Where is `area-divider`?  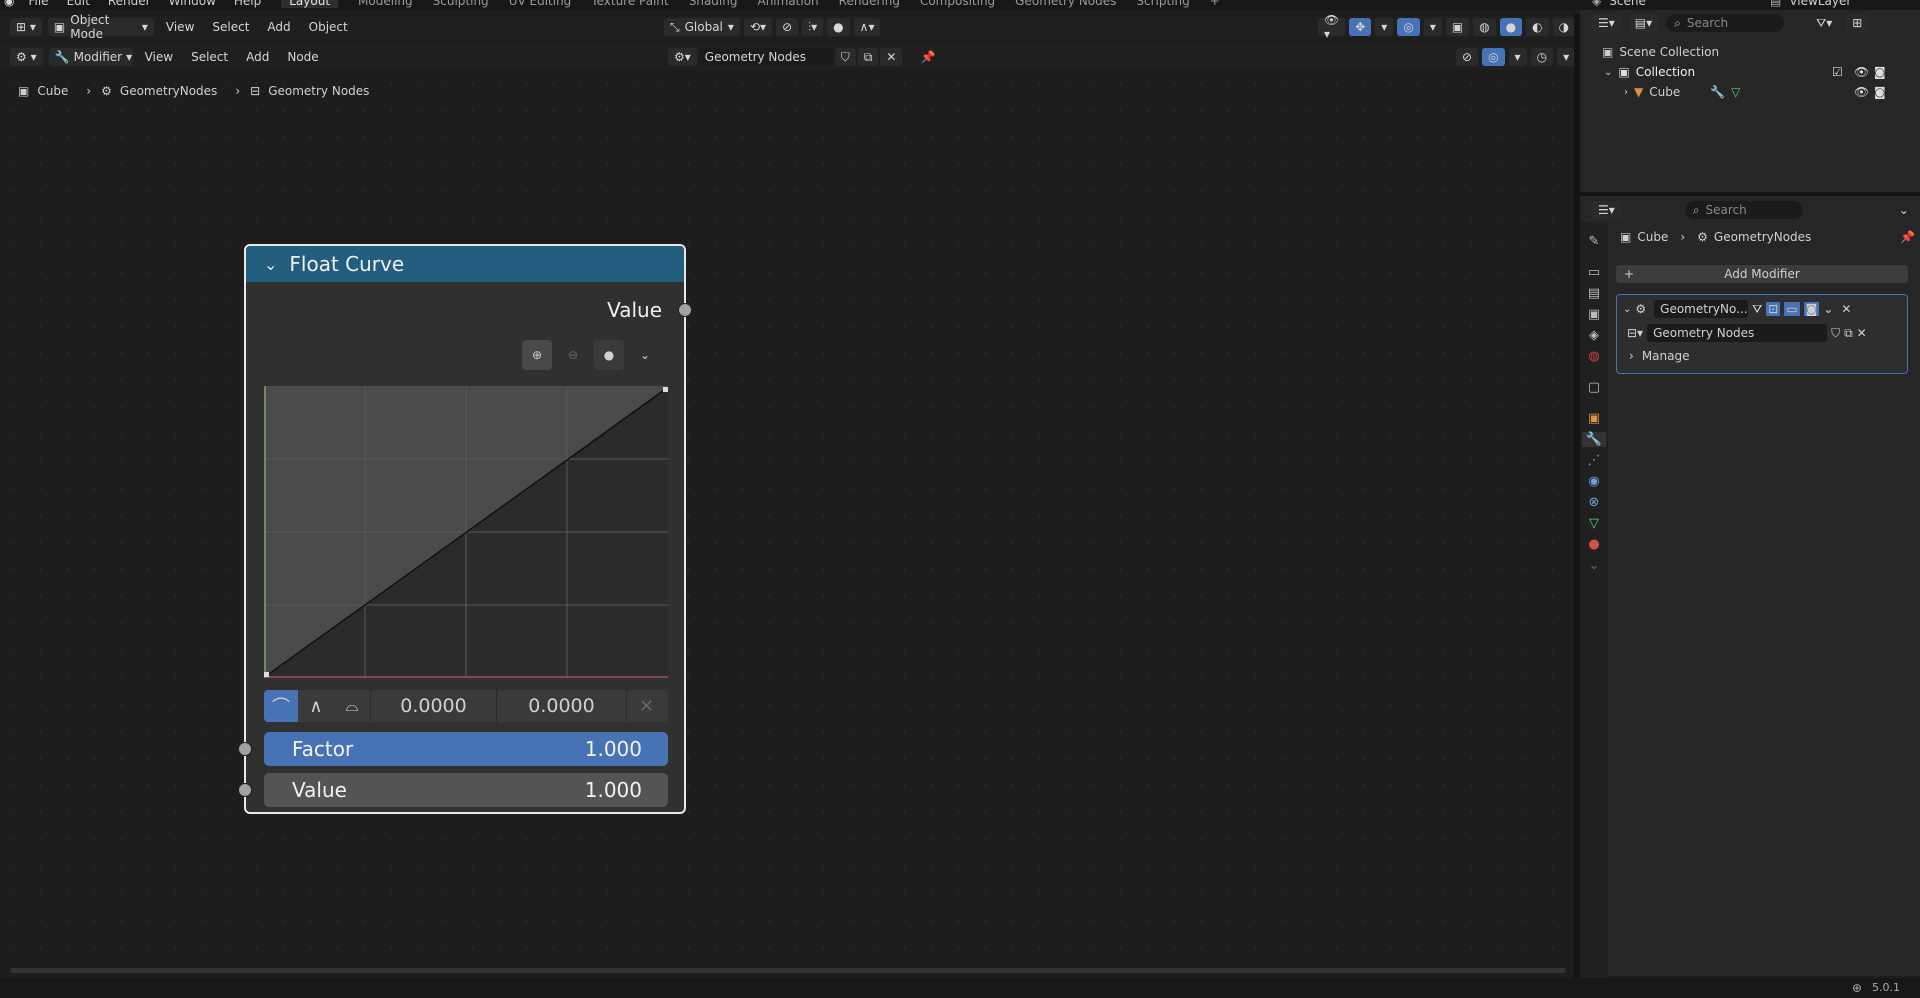
area-divider is located at coordinates (1750, 194).